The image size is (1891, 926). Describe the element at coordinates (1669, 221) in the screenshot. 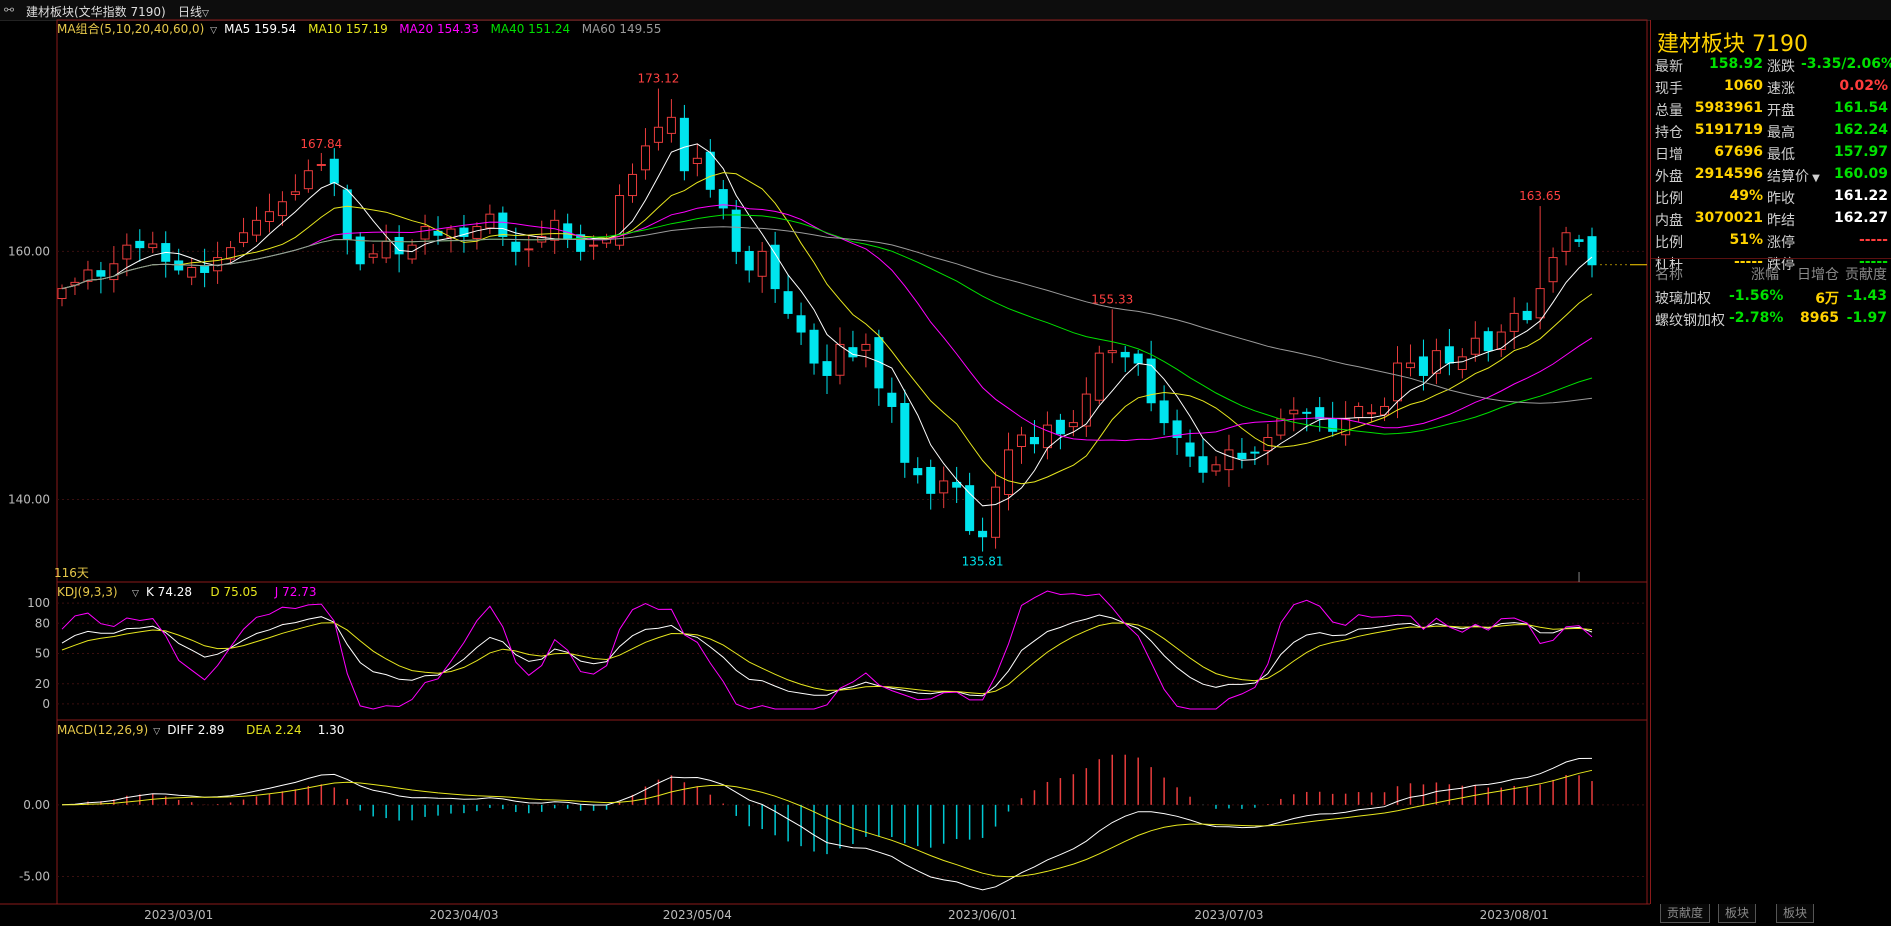

I see `quote-label: 内盘` at that location.